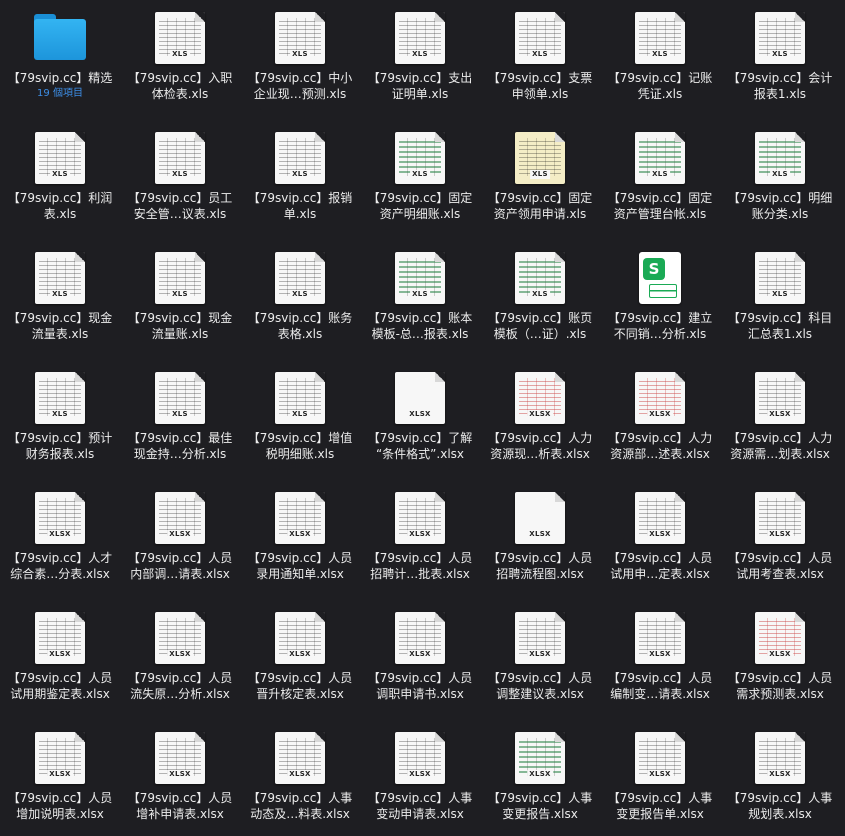 Image resolution: width=845 pixels, height=836 pixels. Describe the element at coordinates (180, 658) in the screenshot. I see `file-item: XLSX 【79svip.cc】人员 流失原…分析.xlsx` at that location.